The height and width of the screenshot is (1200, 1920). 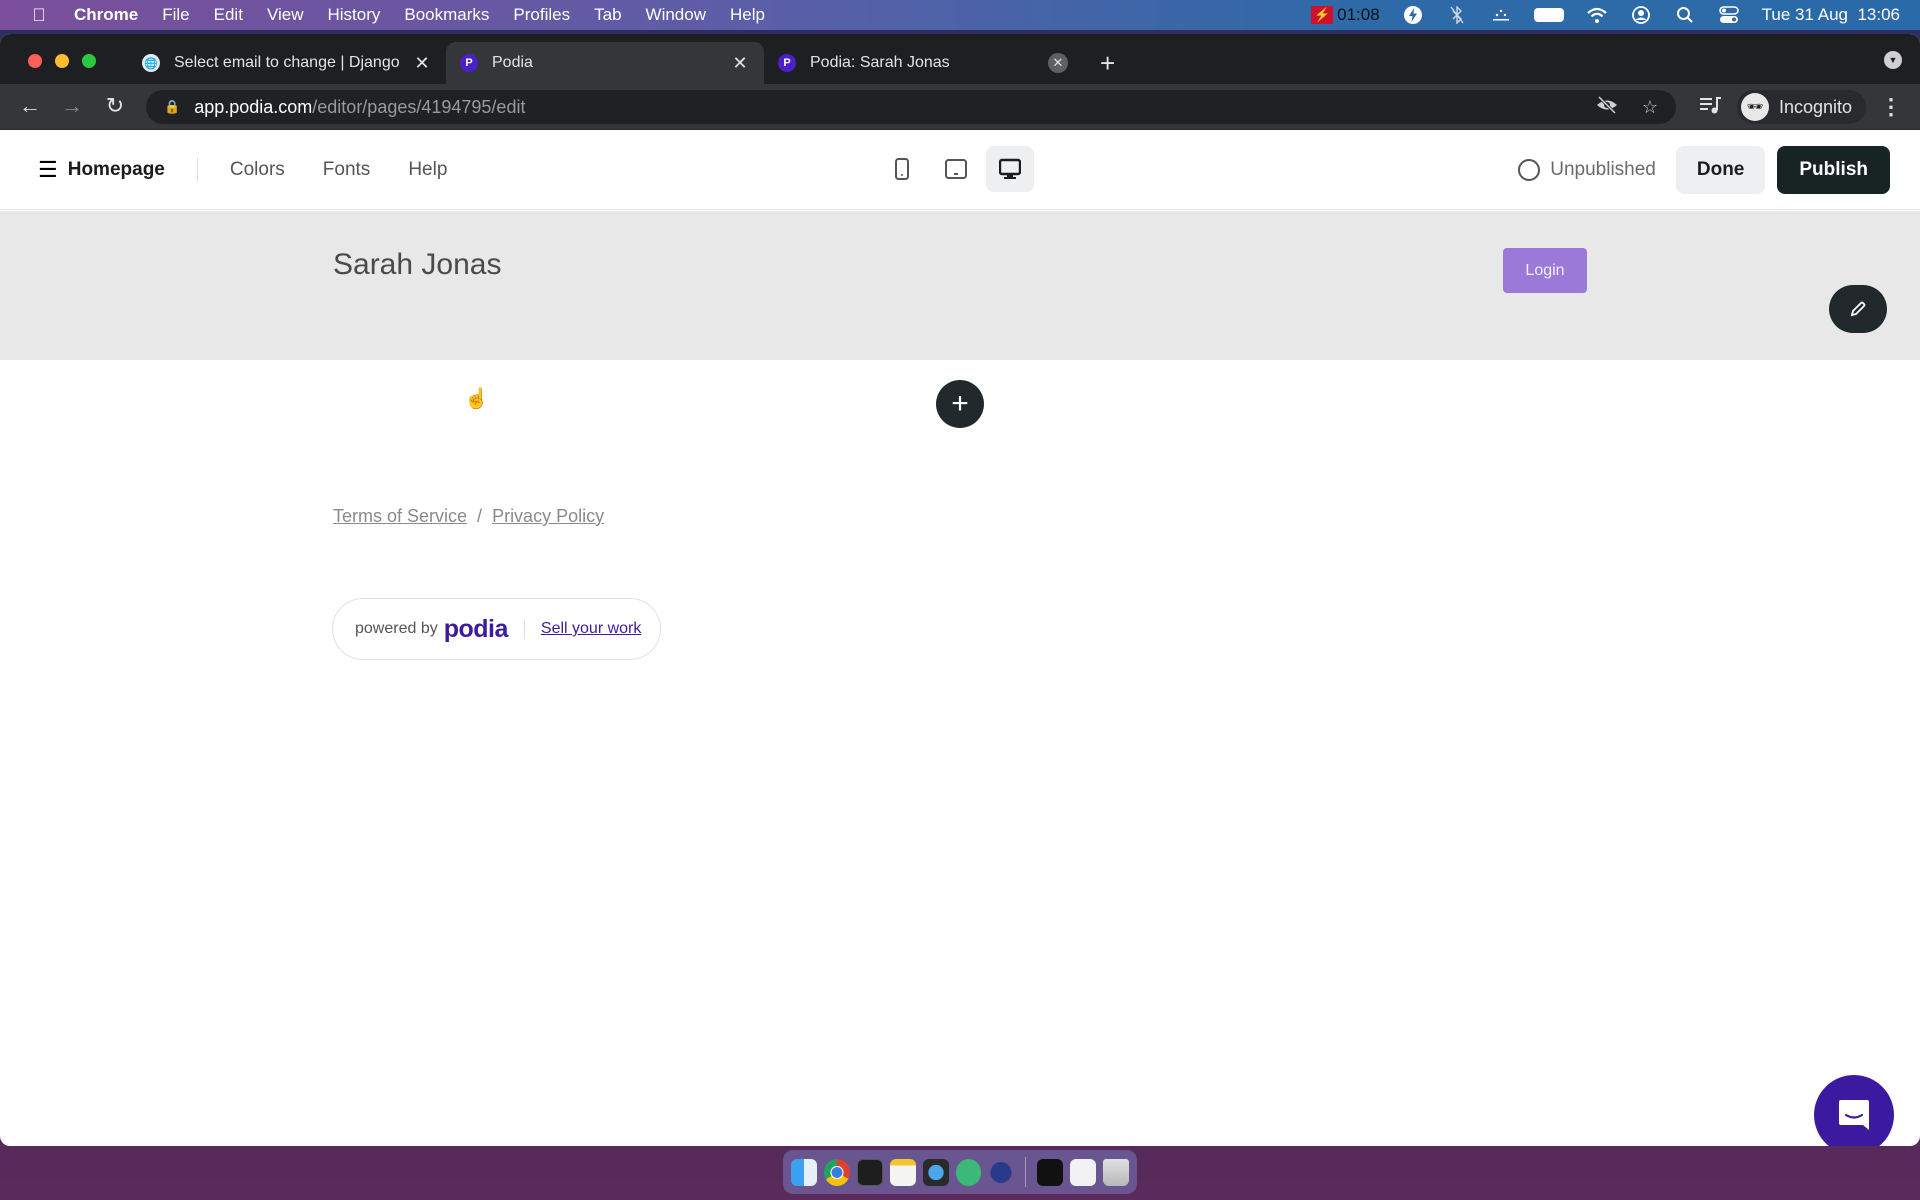 I want to click on pencil-icon, so click(x=1858, y=309).